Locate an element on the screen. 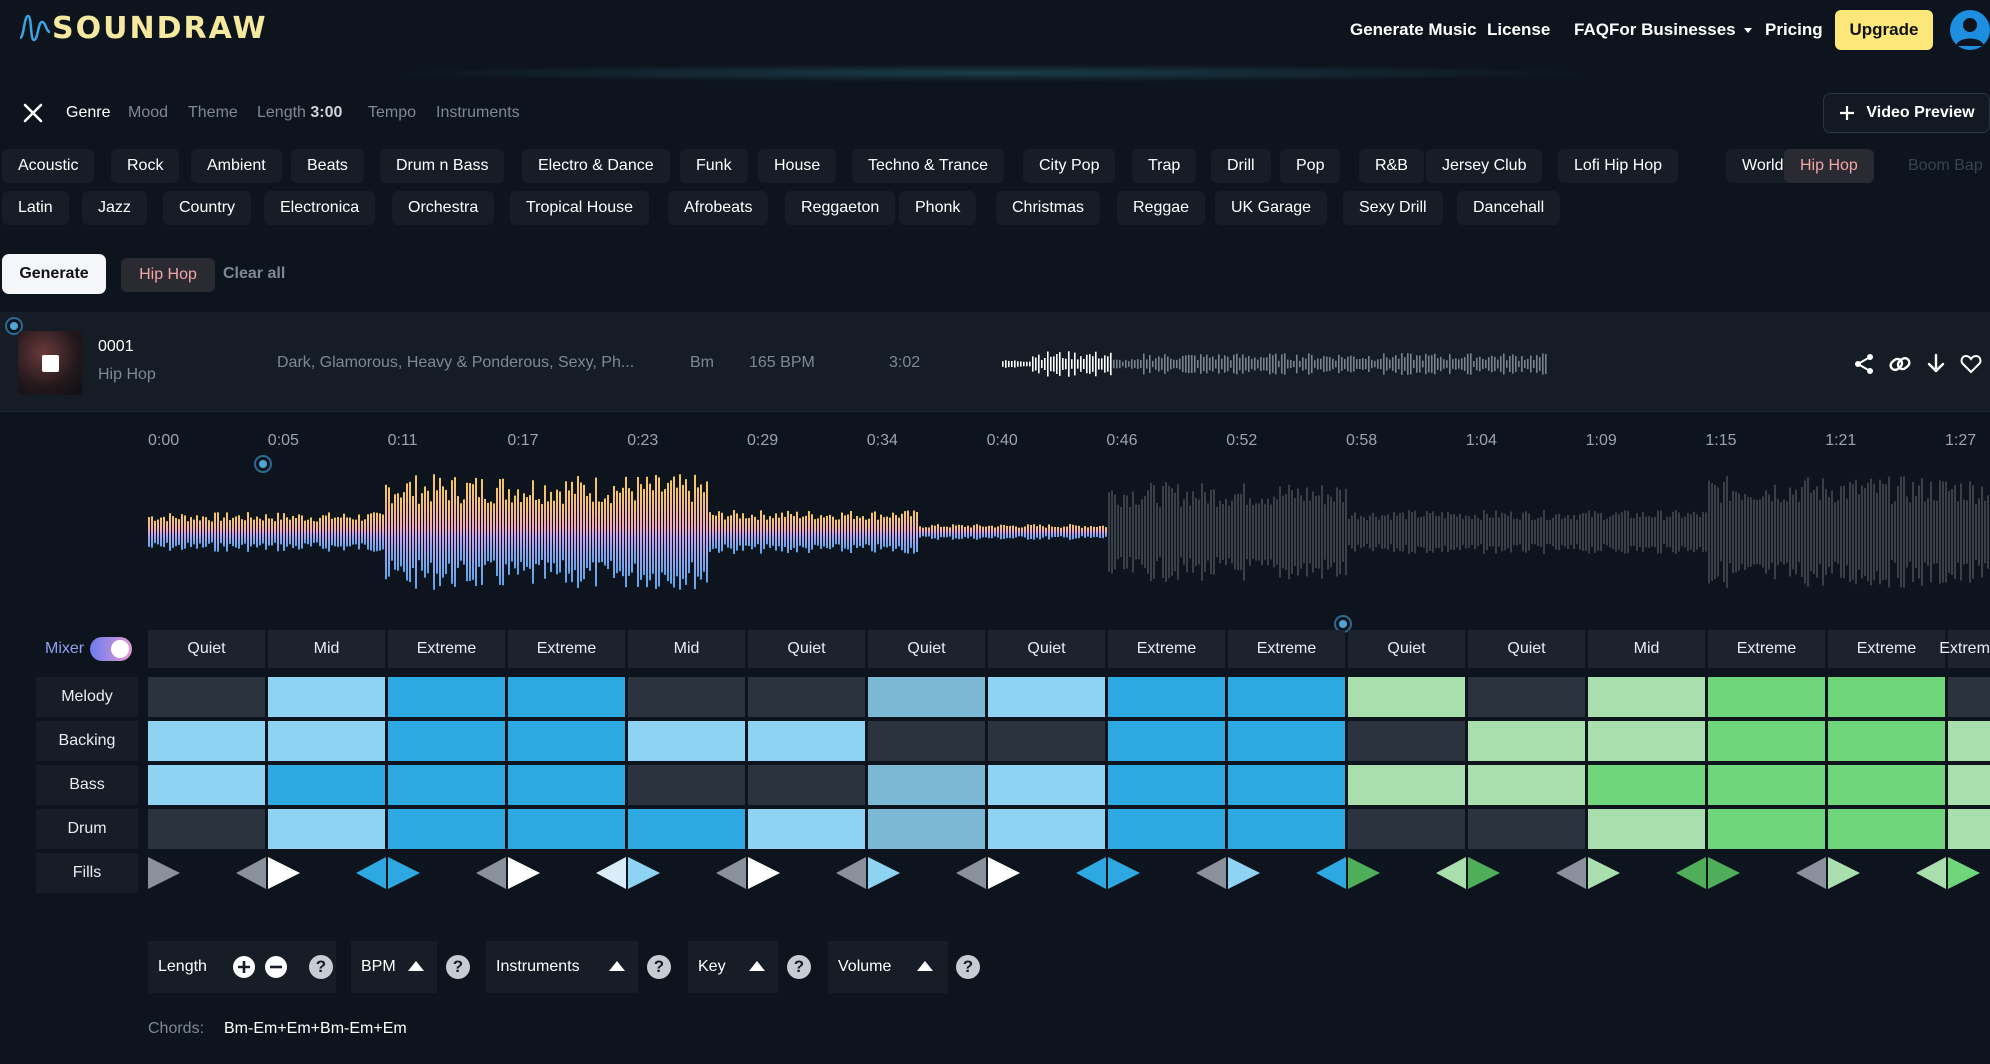 Image resolution: width=1990 pixels, height=1064 pixels. genre-chip-latin: Latin is located at coordinates (35, 208).